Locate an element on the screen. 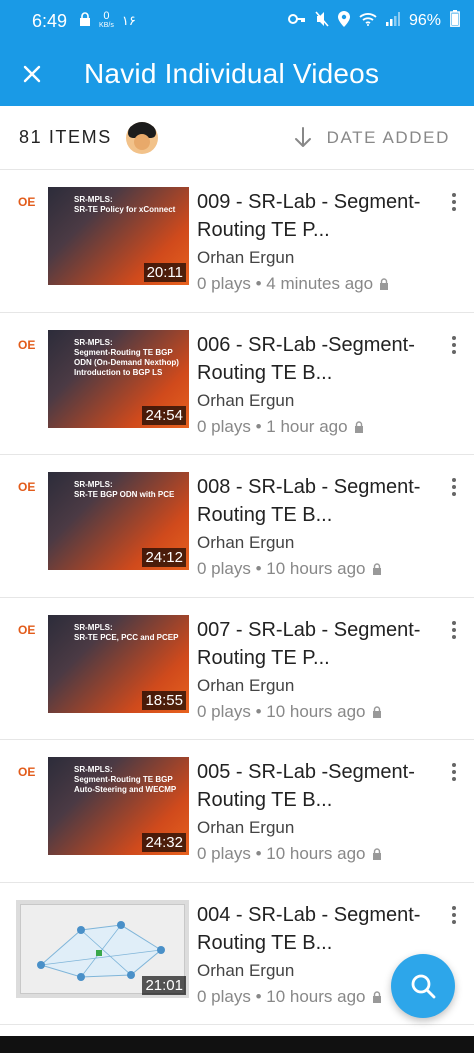  thumbnail-text: SR-MPLS: SR-TE PCE, PCC and PCEP is located at coordinates (126, 632).